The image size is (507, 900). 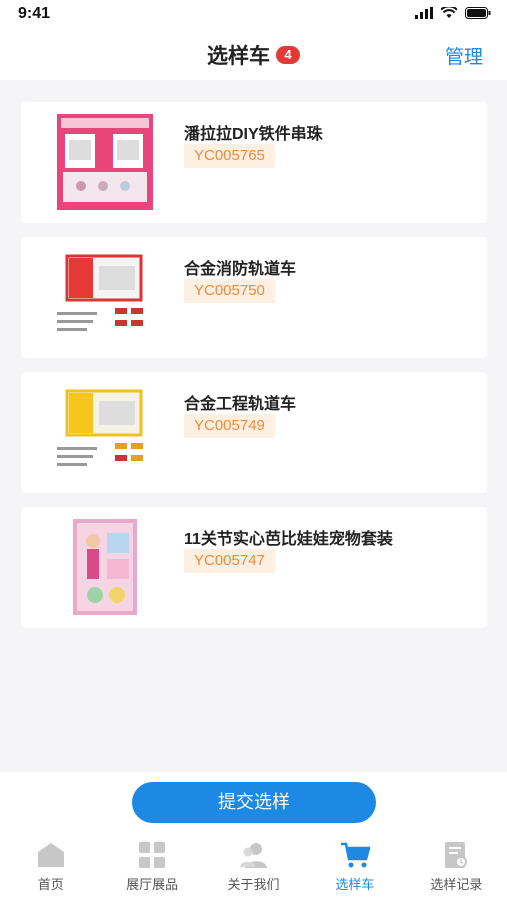 I want to click on tab-home: 首页, so click(x=50, y=867).